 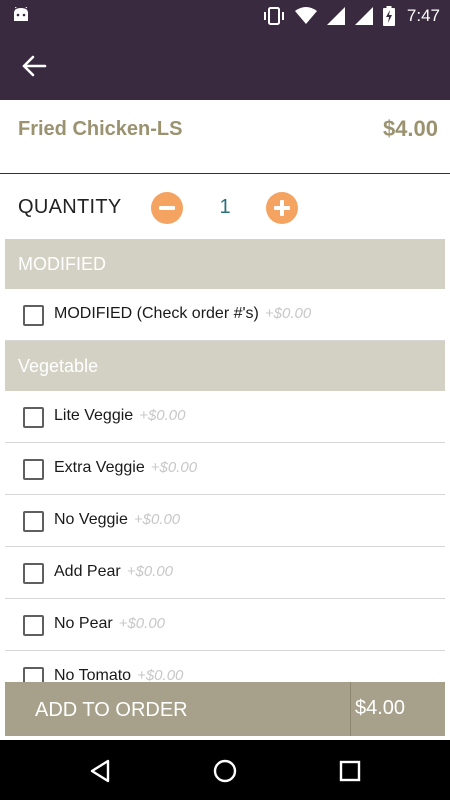 What do you see at coordinates (225, 66) in the screenshot?
I see `app-bar` at bounding box center [225, 66].